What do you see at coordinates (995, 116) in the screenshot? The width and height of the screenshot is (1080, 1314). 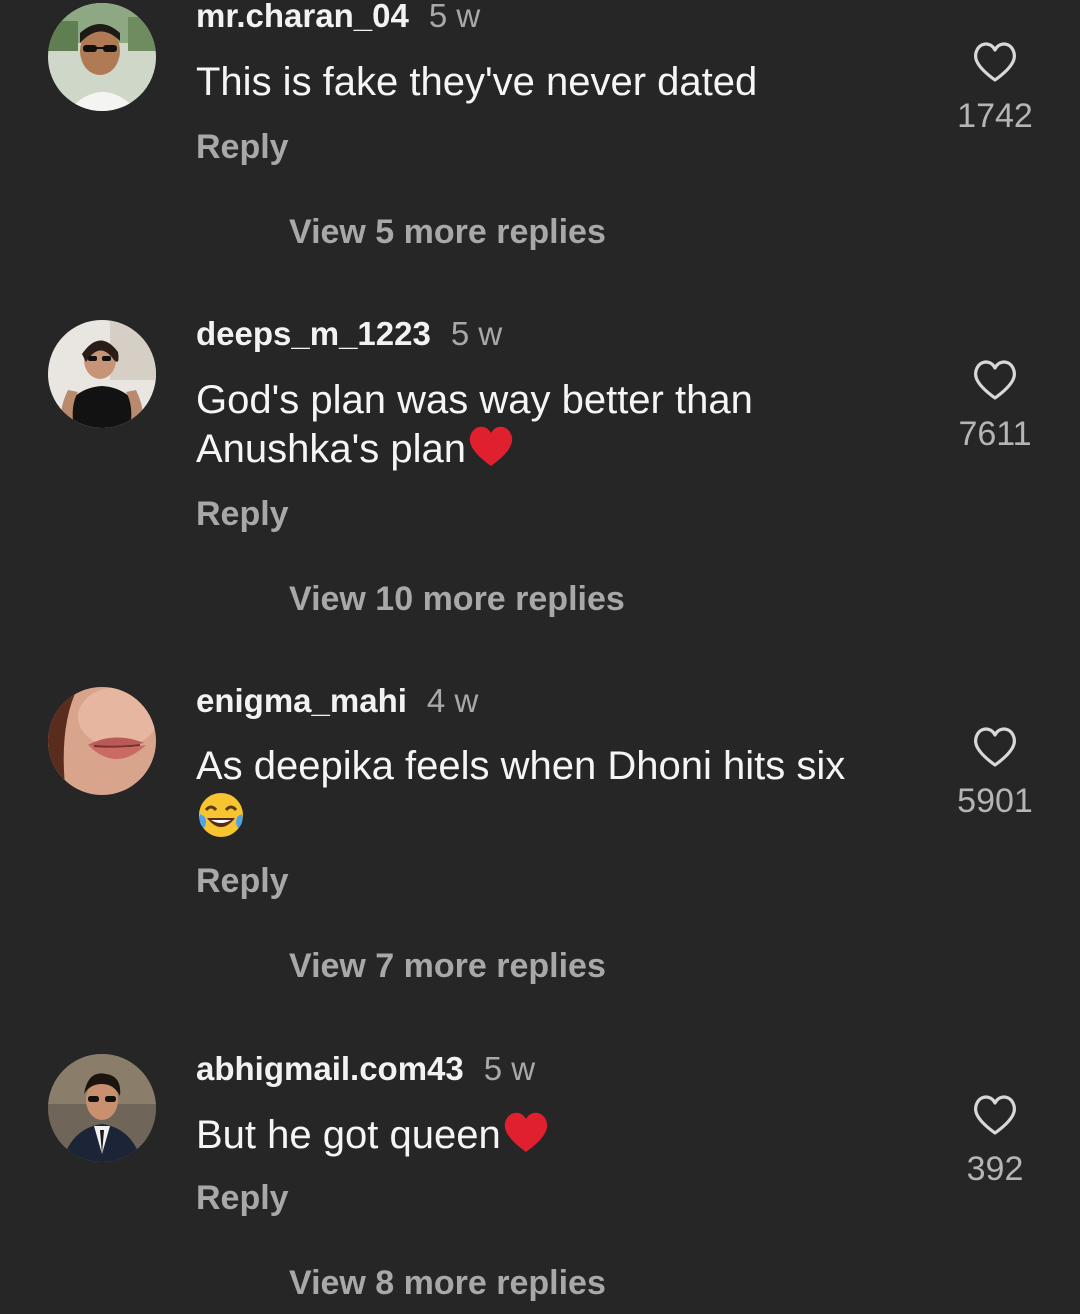 I see `like-count: 1742` at bounding box center [995, 116].